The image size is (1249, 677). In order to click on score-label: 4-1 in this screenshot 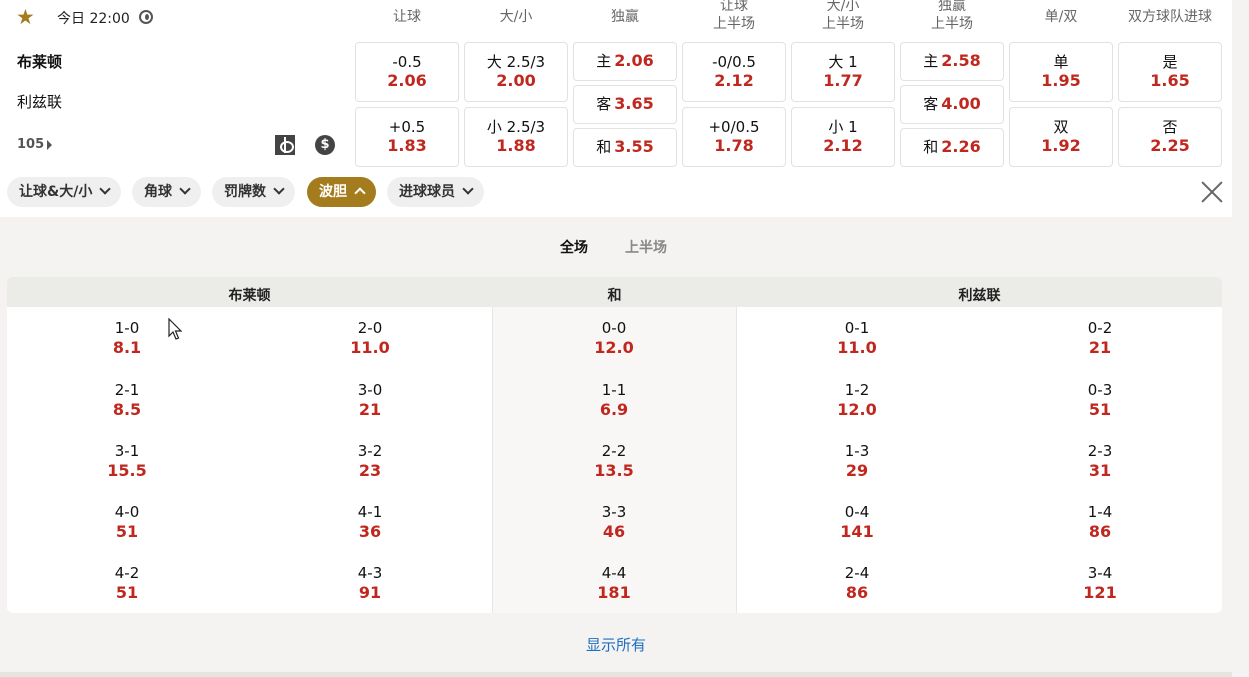, I will do `click(370, 512)`.